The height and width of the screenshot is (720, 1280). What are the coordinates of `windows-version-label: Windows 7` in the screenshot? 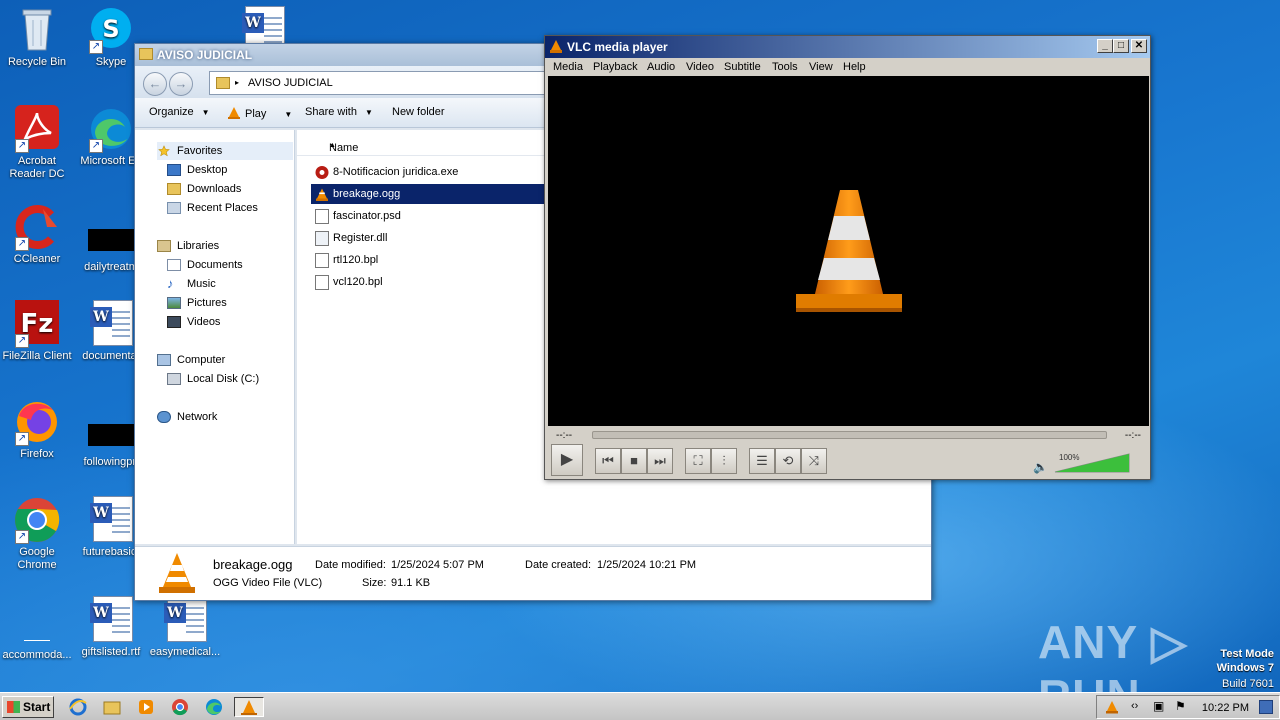 It's located at (1245, 668).